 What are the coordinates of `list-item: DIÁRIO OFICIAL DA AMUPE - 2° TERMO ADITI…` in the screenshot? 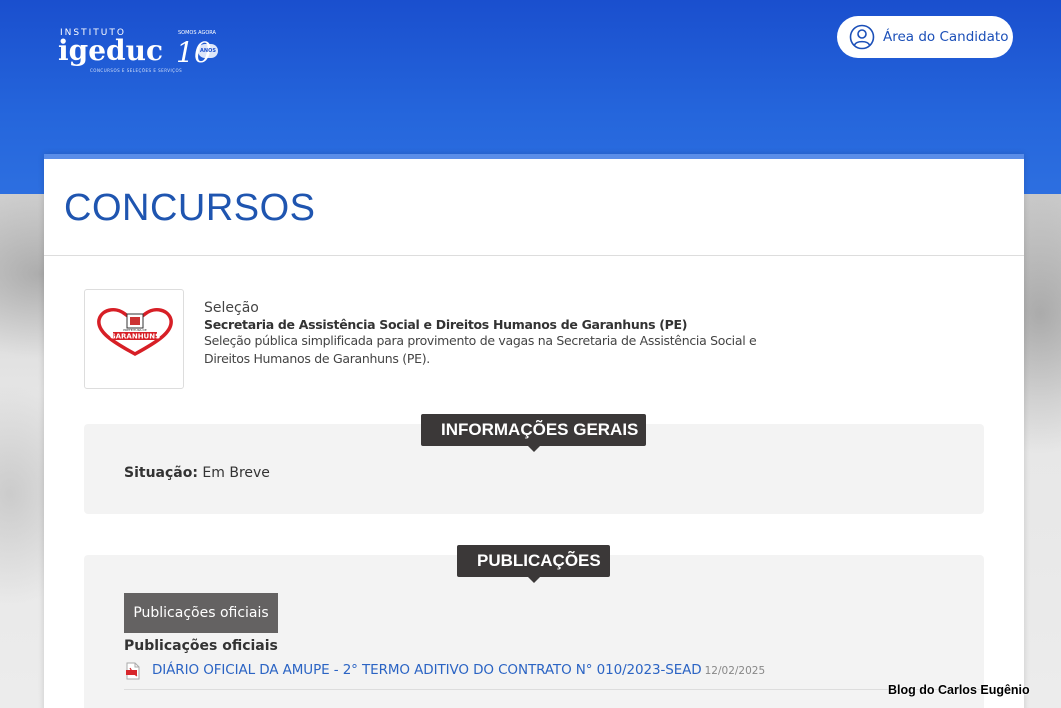 It's located at (555, 676).